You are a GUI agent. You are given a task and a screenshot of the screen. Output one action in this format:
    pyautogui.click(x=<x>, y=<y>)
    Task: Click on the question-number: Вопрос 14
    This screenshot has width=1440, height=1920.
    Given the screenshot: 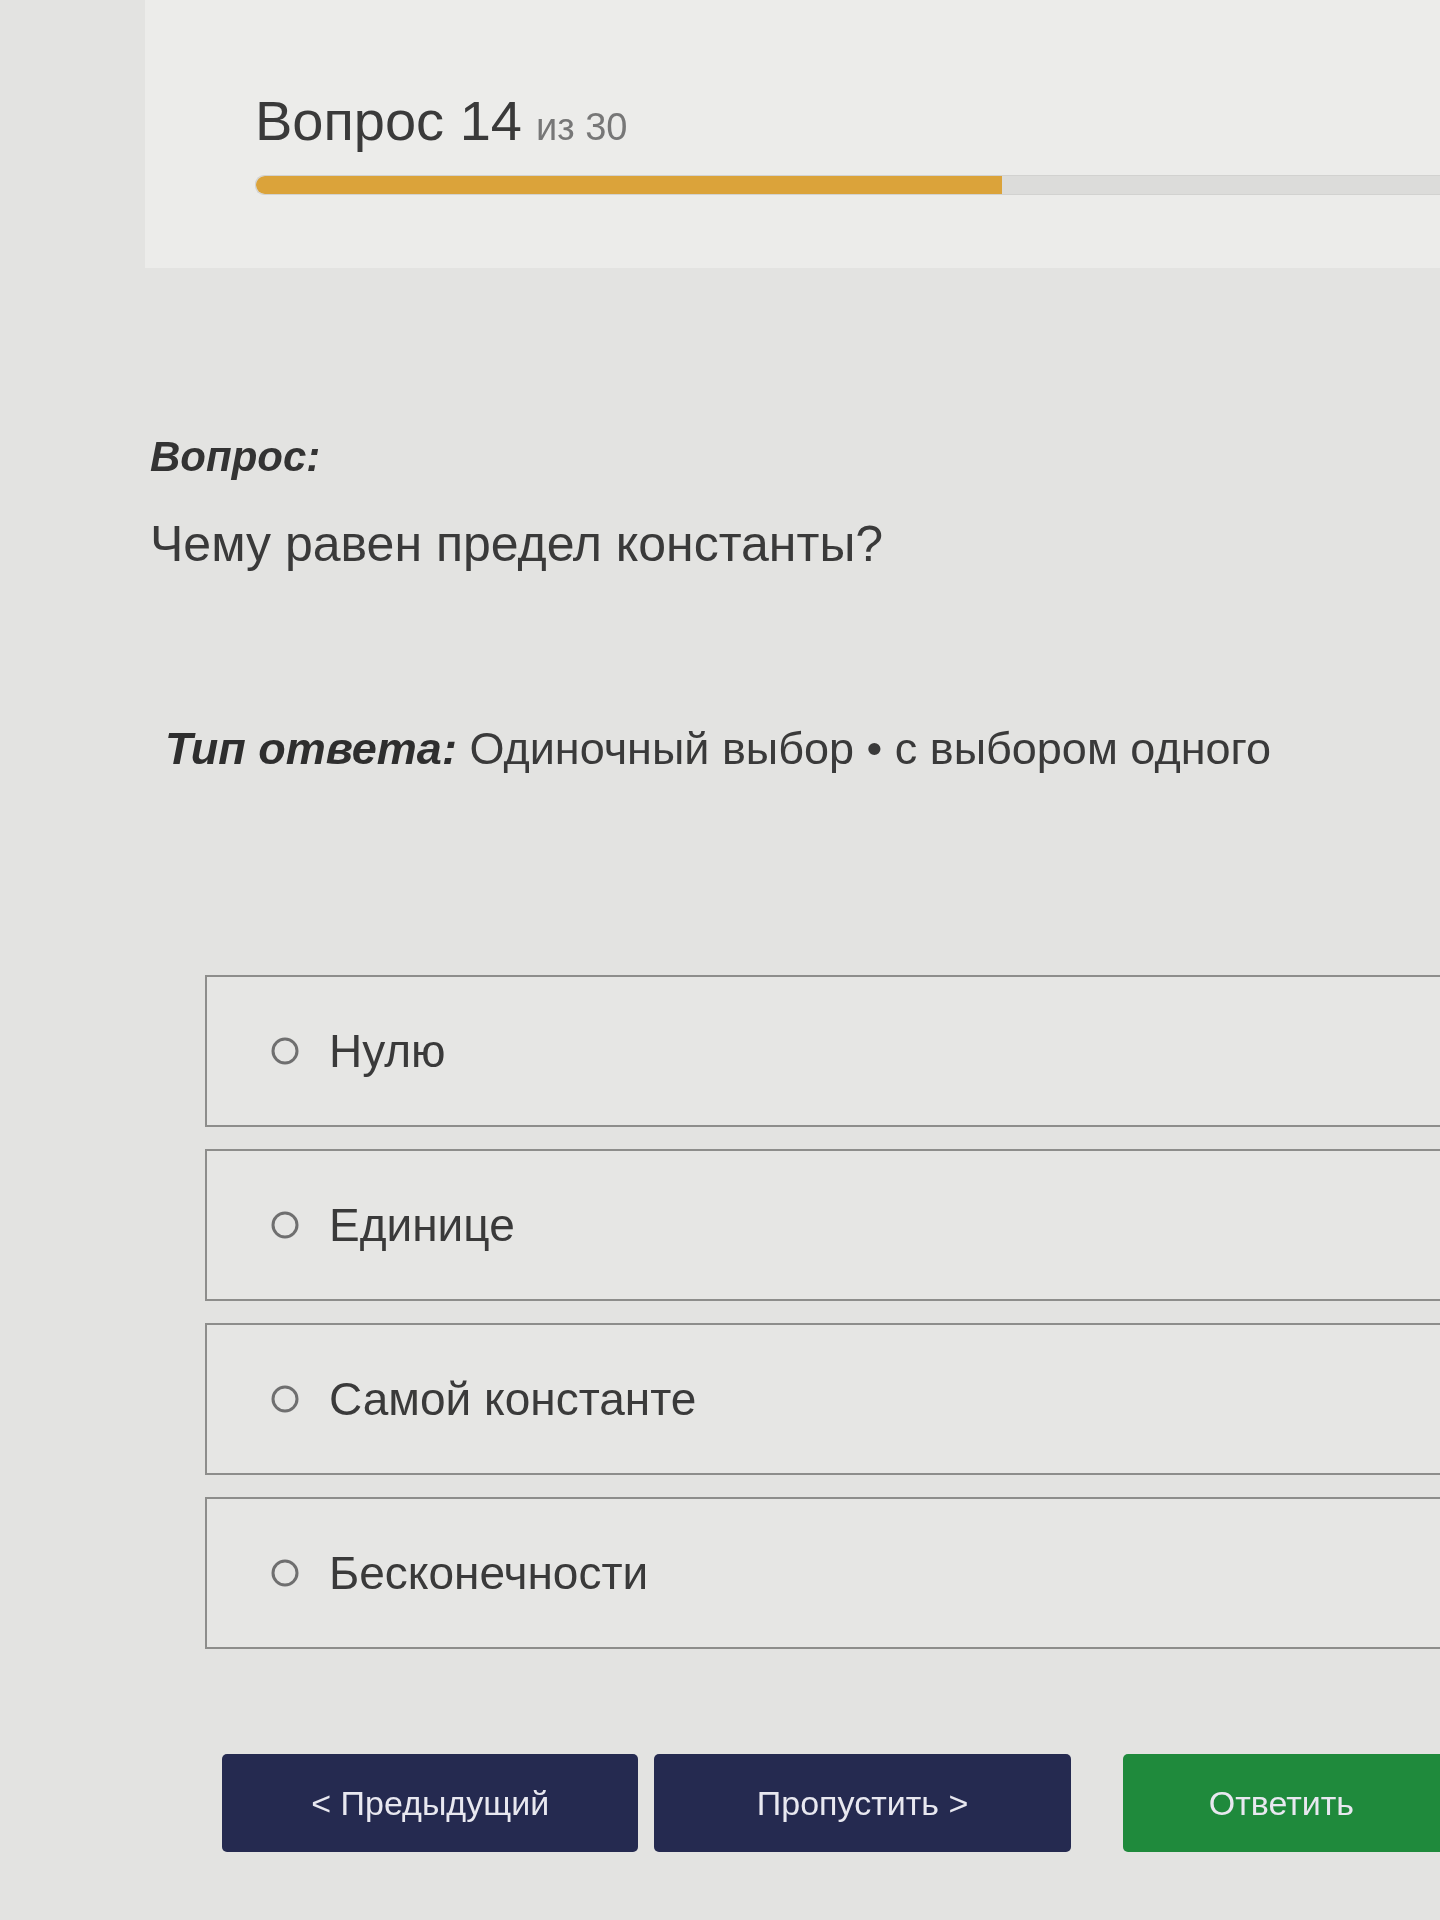 What is the action you would take?
    pyautogui.click(x=388, y=120)
    